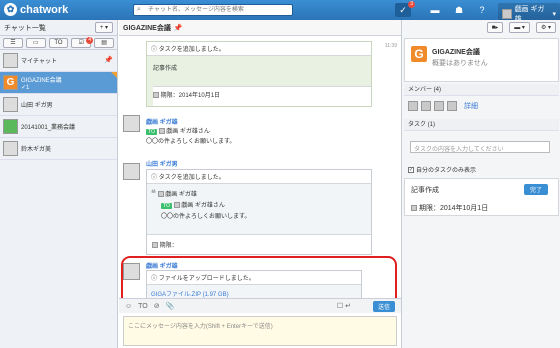 This screenshot has width=560, height=348. What do you see at coordinates (174, 193) in the screenshot?
I see `quote-block: ❝ 戯画 ギガ雄` at bounding box center [174, 193].